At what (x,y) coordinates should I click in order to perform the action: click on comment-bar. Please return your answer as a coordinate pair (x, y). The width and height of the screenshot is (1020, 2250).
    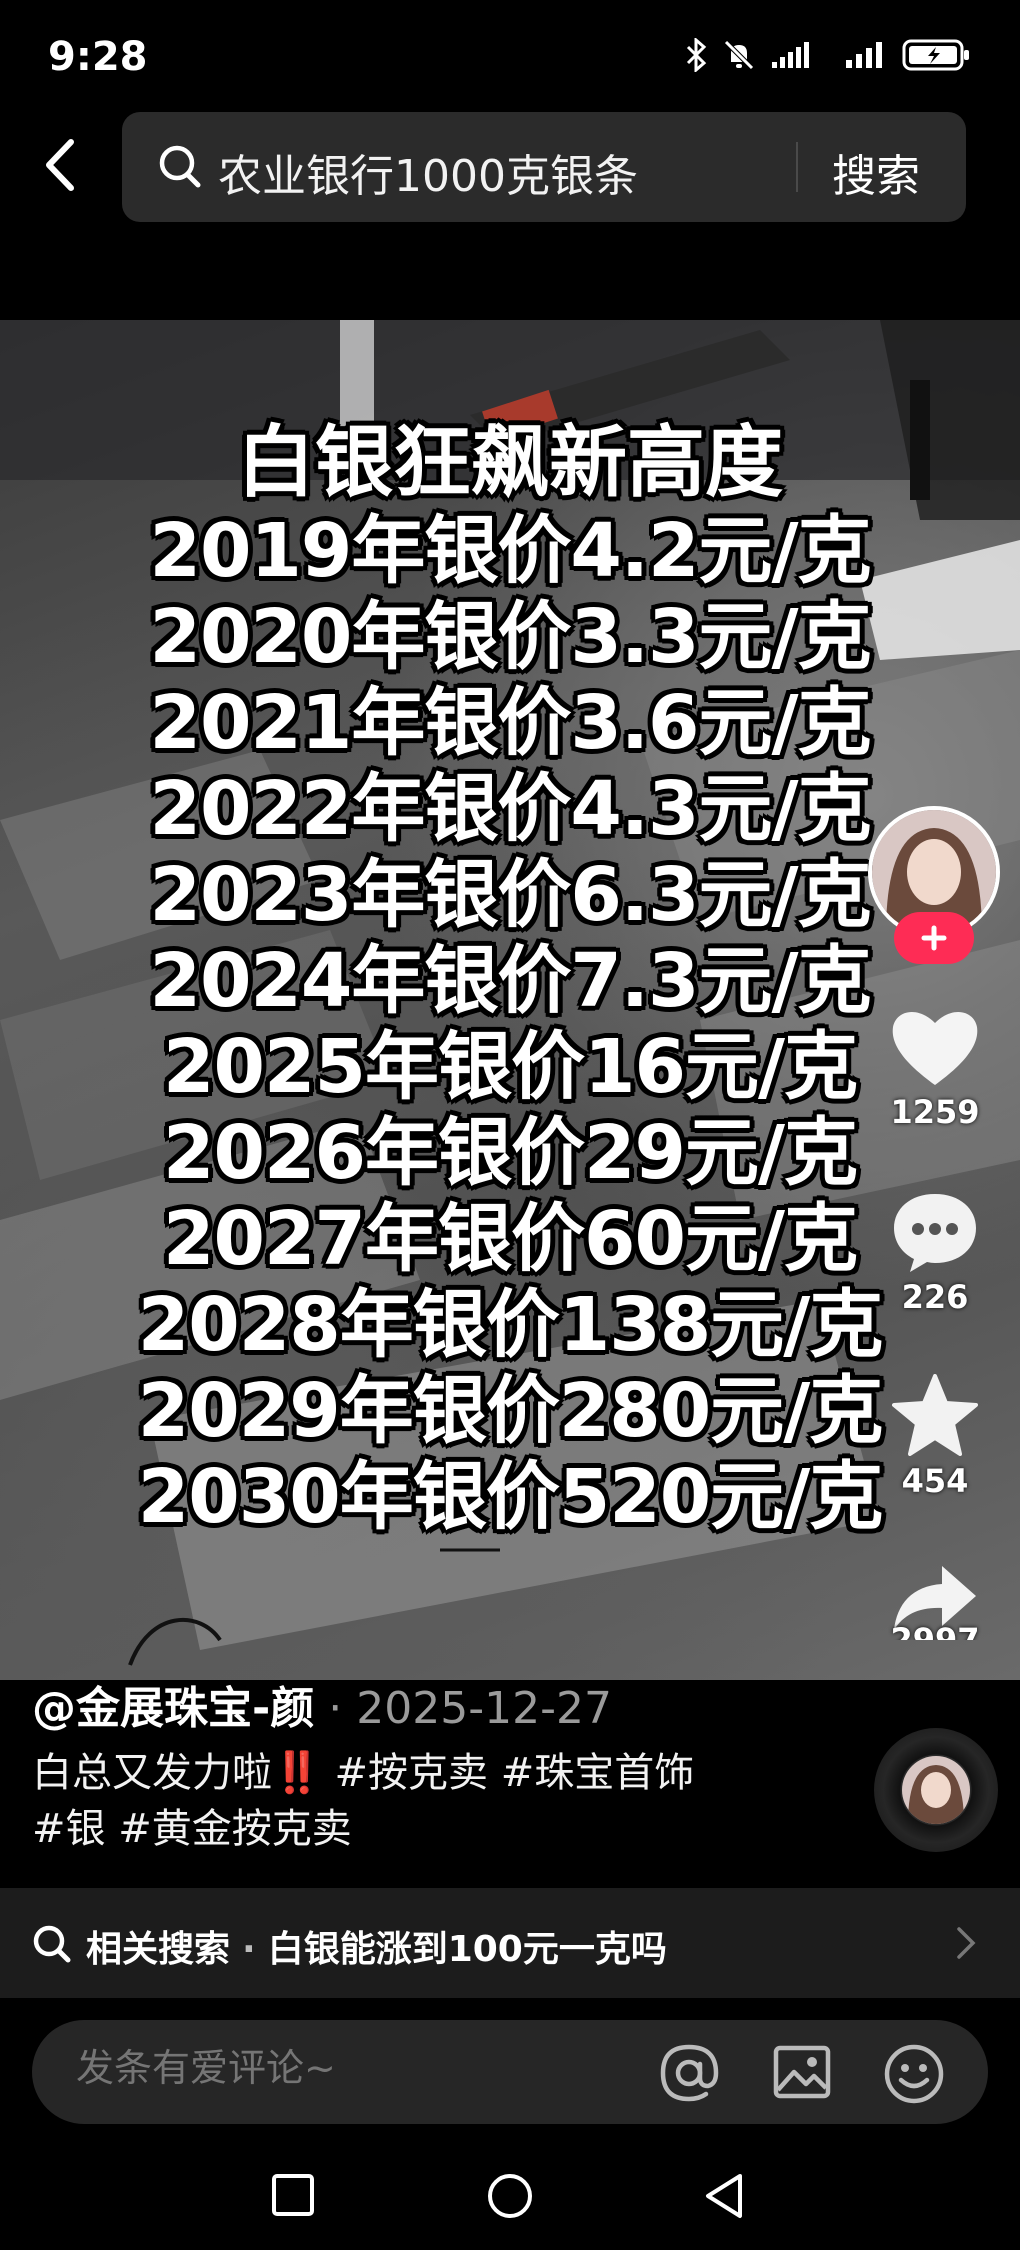
    Looking at the image, I should click on (510, 2072).